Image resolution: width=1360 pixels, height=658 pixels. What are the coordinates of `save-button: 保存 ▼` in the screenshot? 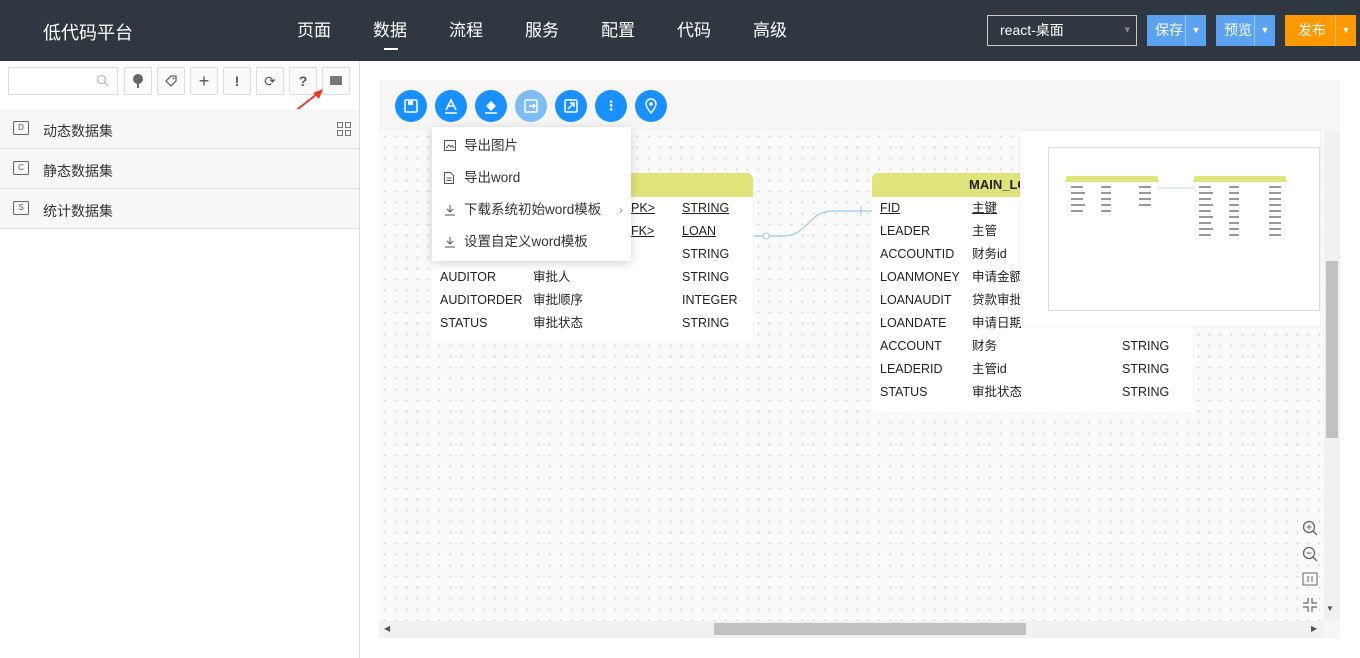 It's located at (1176, 30).